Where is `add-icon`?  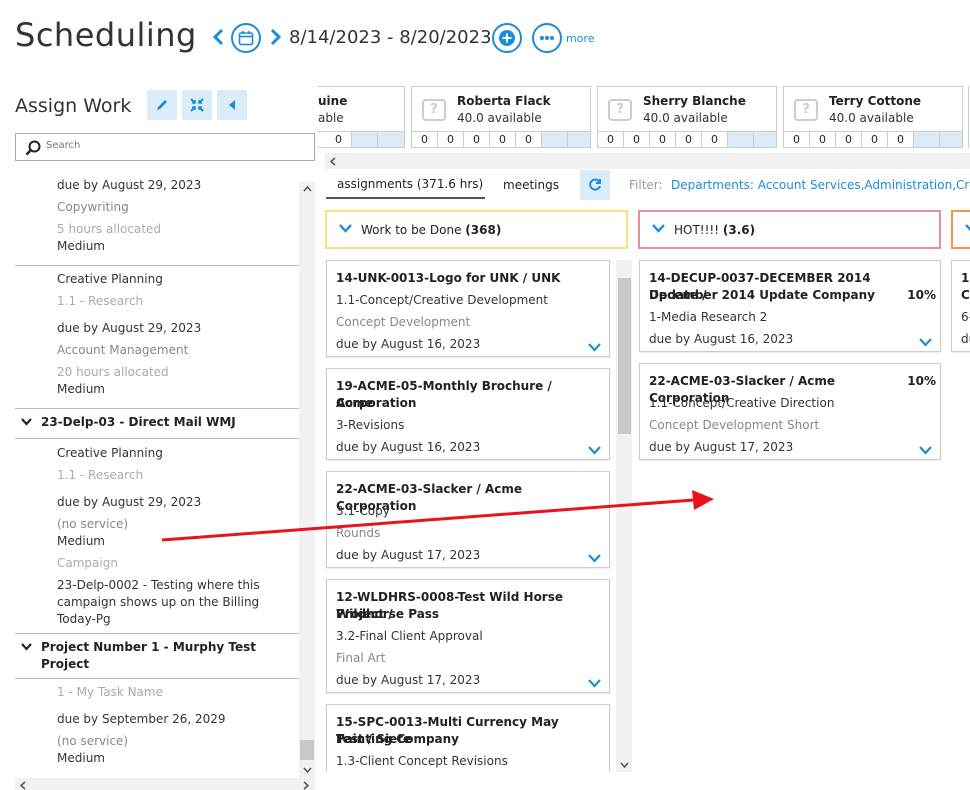 add-icon is located at coordinates (507, 38).